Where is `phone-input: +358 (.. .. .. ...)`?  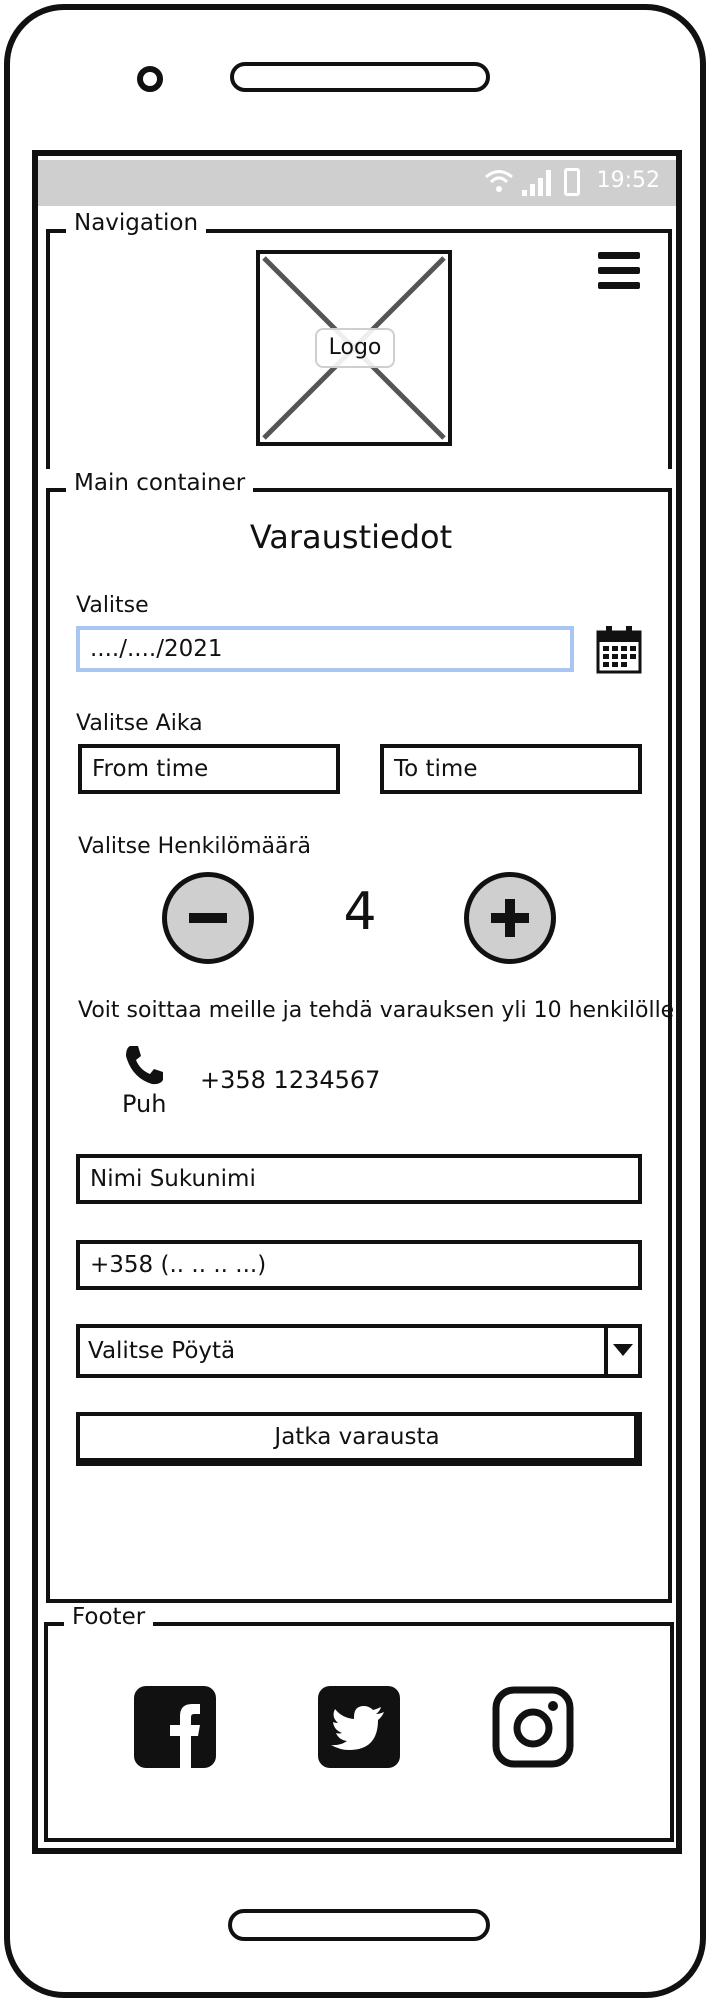
phone-input: +358 (.. .. .. ...) is located at coordinates (359, 1265).